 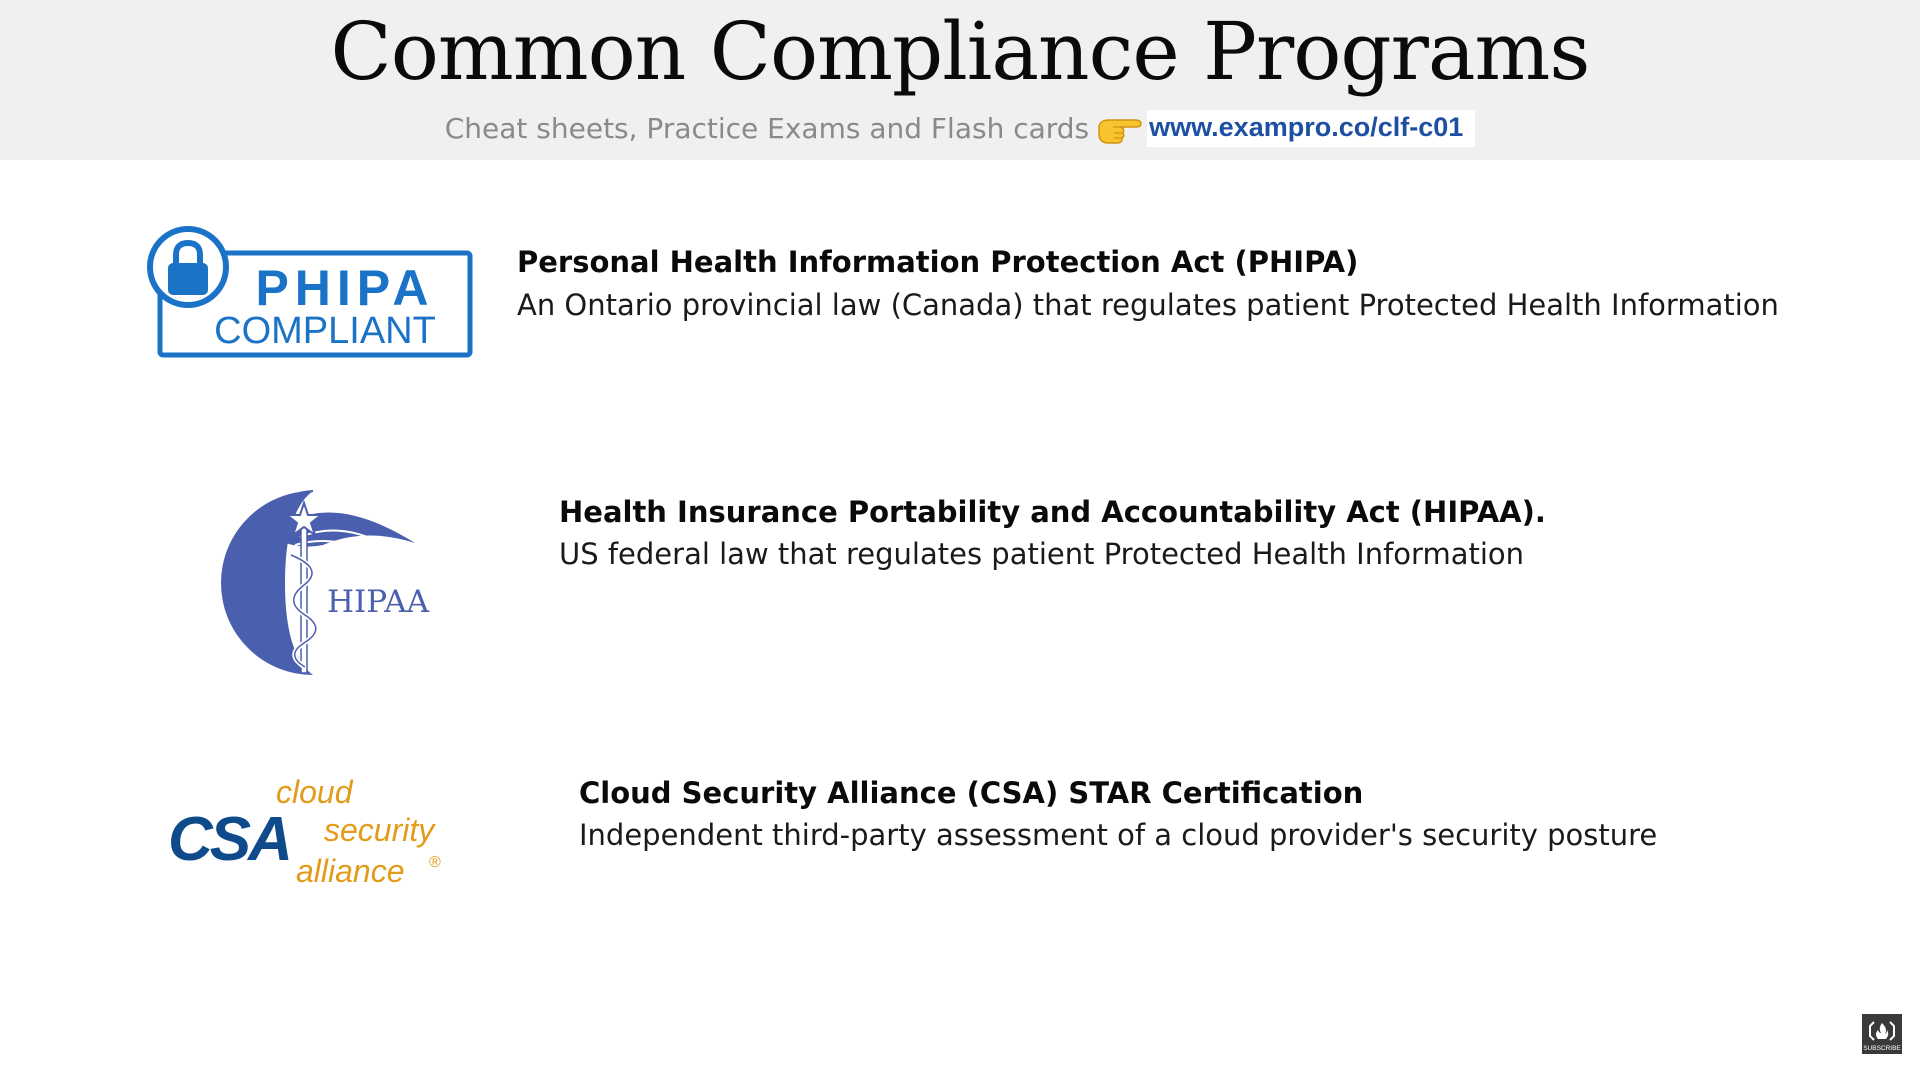 What do you see at coordinates (325, 582) in the screenshot?
I see `hipaa-logo: HIPAA` at bounding box center [325, 582].